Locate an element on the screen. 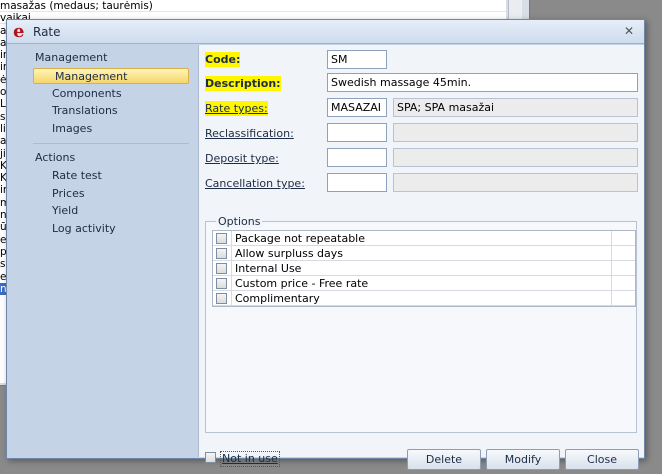 The width and height of the screenshot is (662, 474). close-button: Close is located at coordinates (602, 459).